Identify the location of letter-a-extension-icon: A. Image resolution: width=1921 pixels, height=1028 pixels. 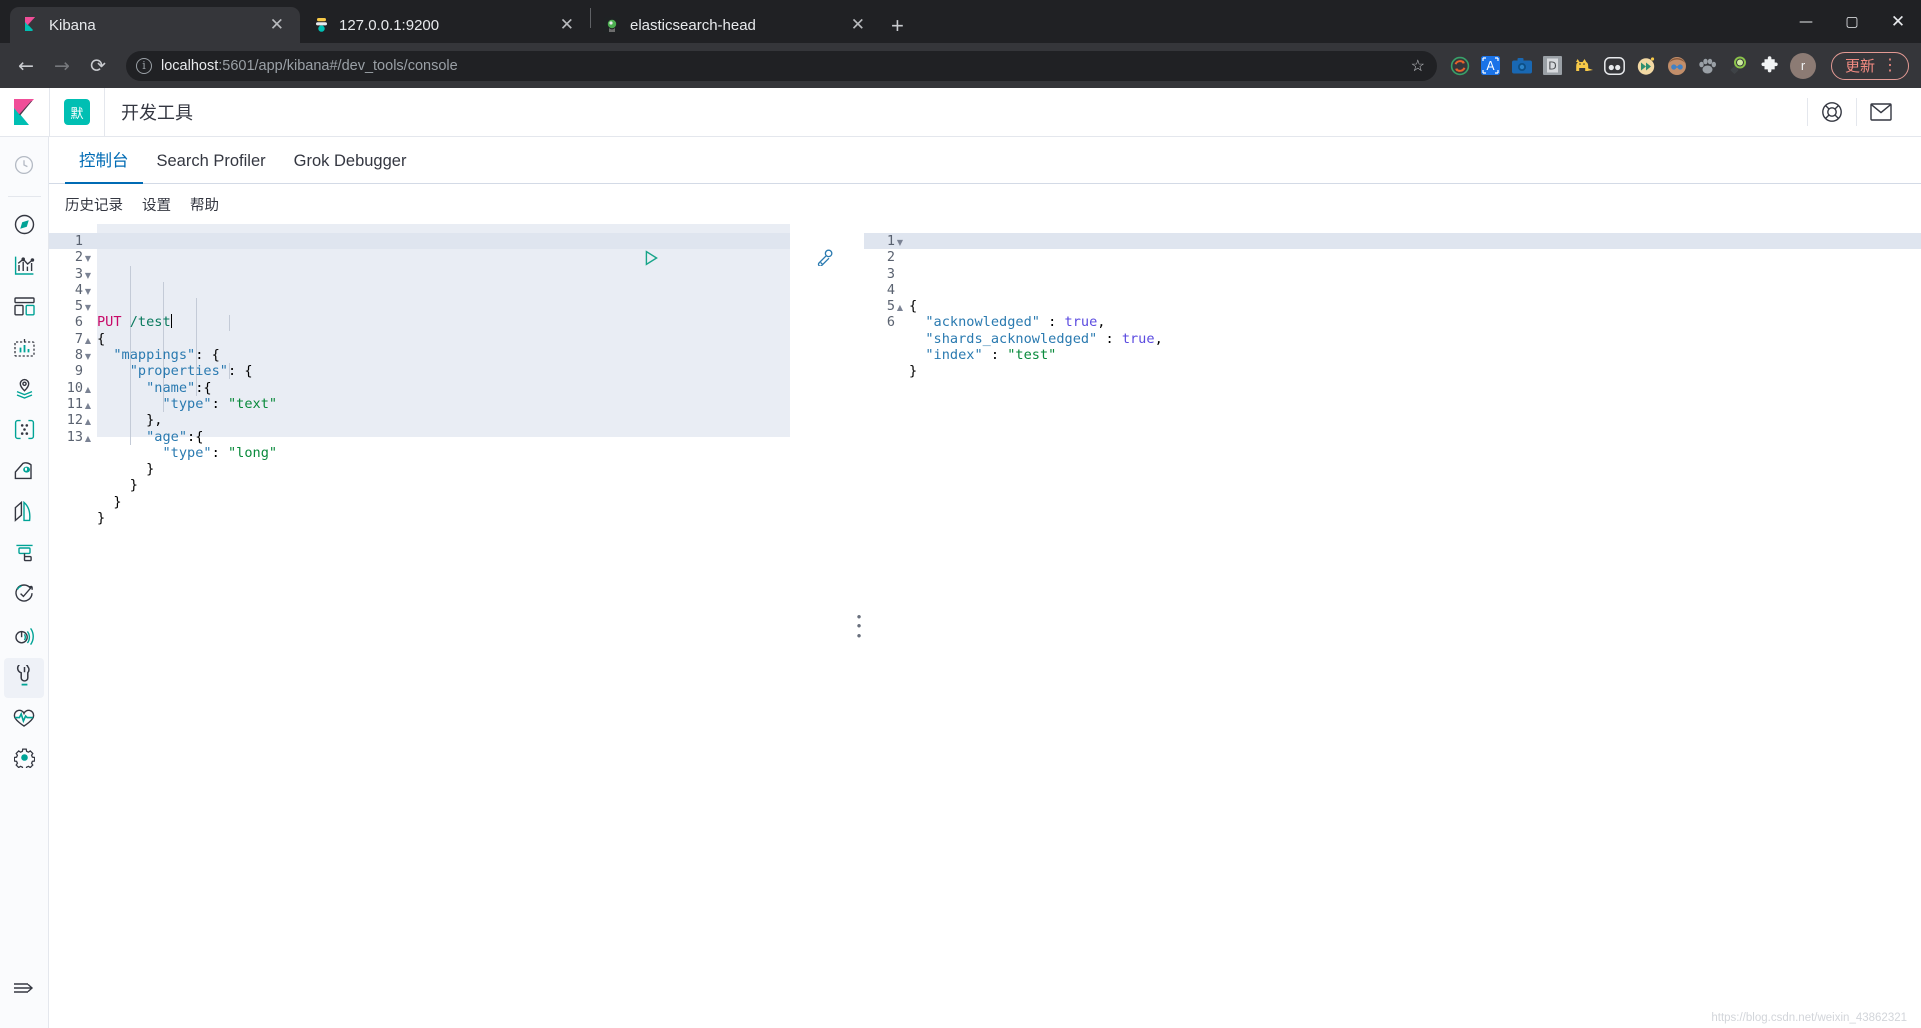
(1491, 66).